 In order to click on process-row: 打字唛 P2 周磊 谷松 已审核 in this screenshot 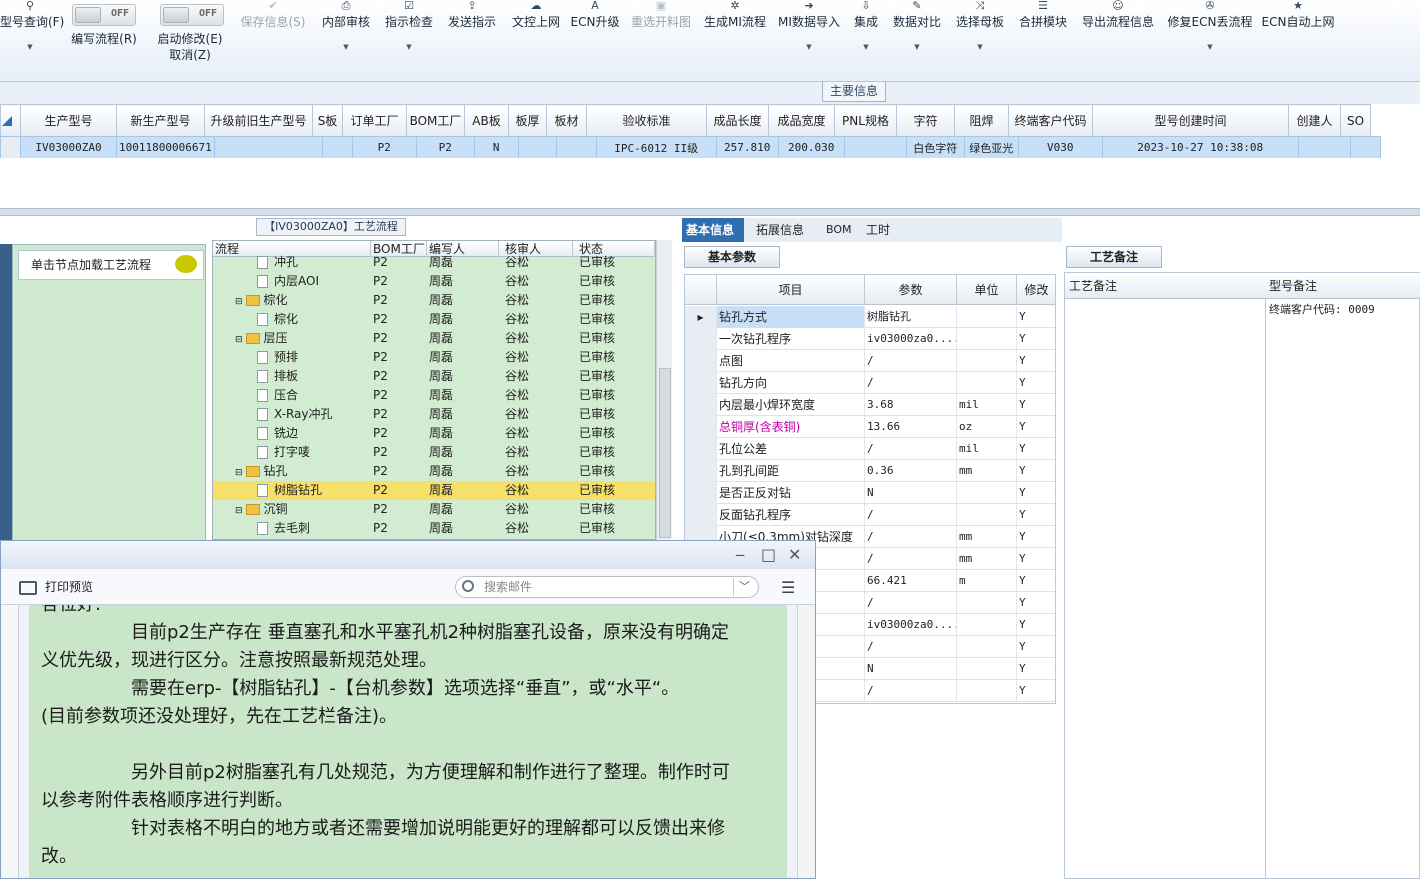, I will do `click(434, 452)`.